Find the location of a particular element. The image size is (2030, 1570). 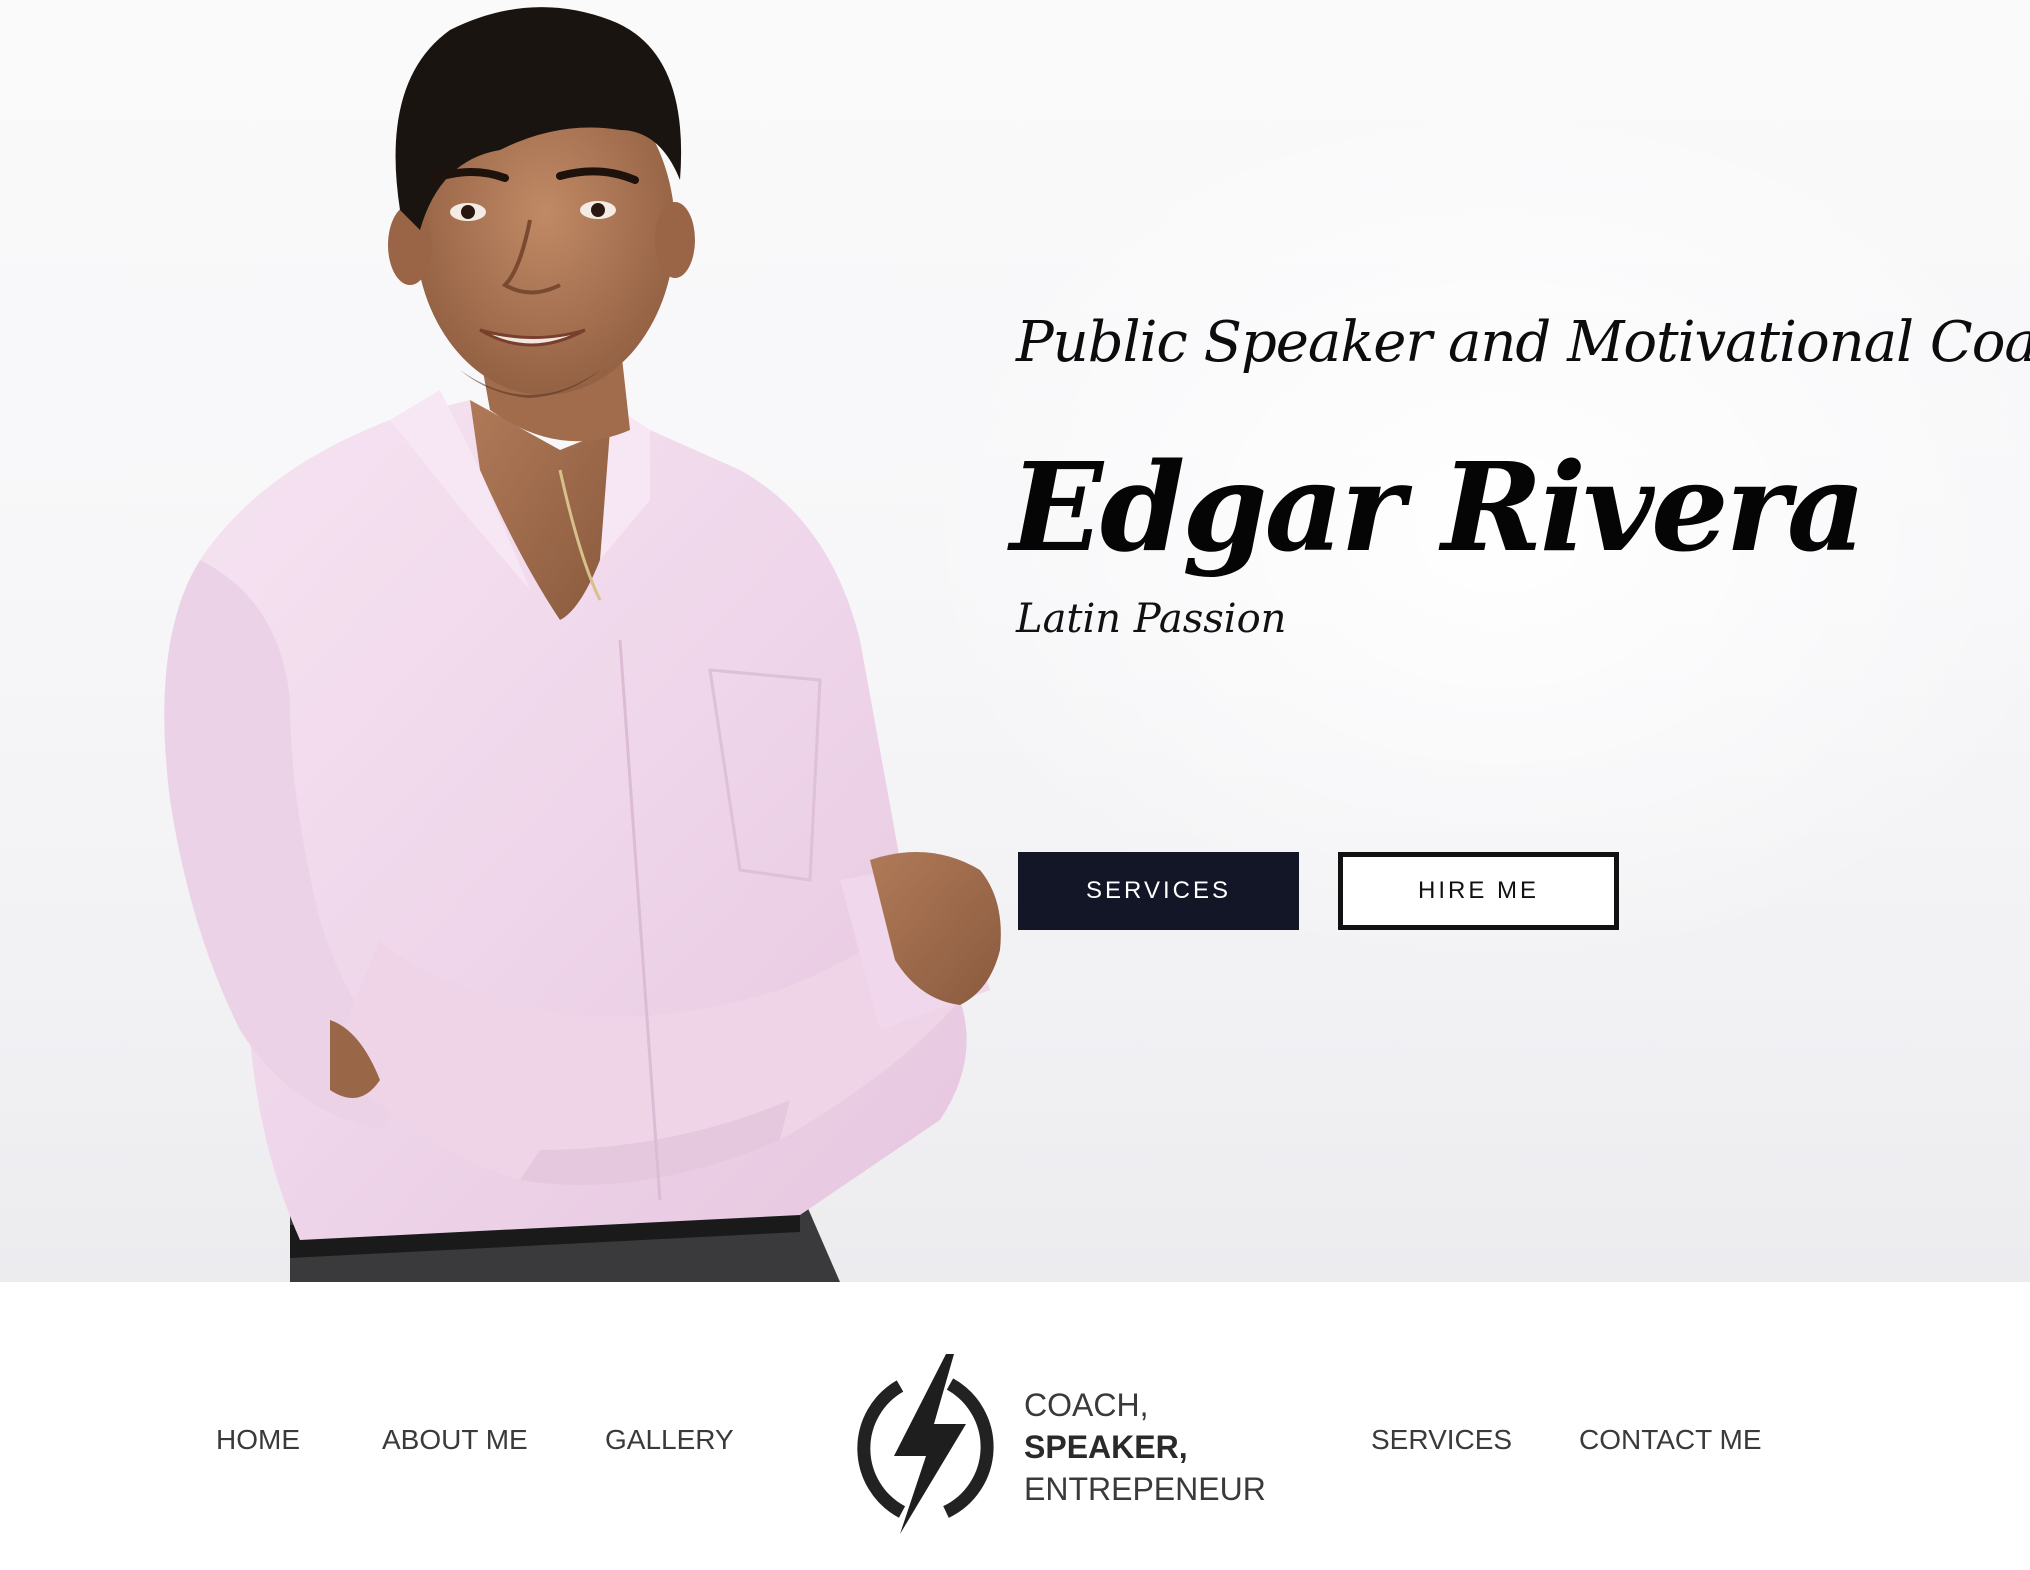

logo-line-entrepreneur: ENTREPENEUR is located at coordinates (1145, 1489).